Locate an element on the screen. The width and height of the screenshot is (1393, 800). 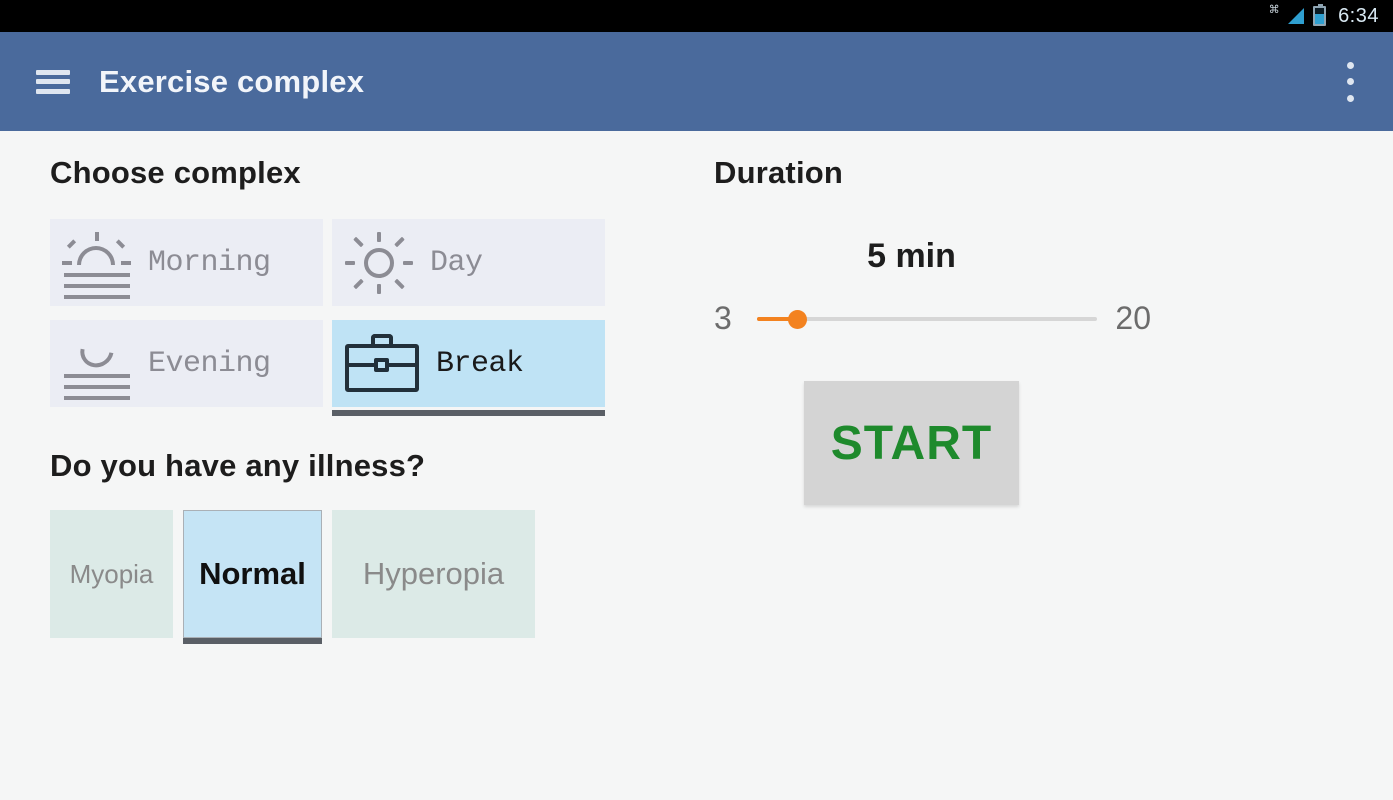
illness-option-normal: Normal is located at coordinates (252, 577).